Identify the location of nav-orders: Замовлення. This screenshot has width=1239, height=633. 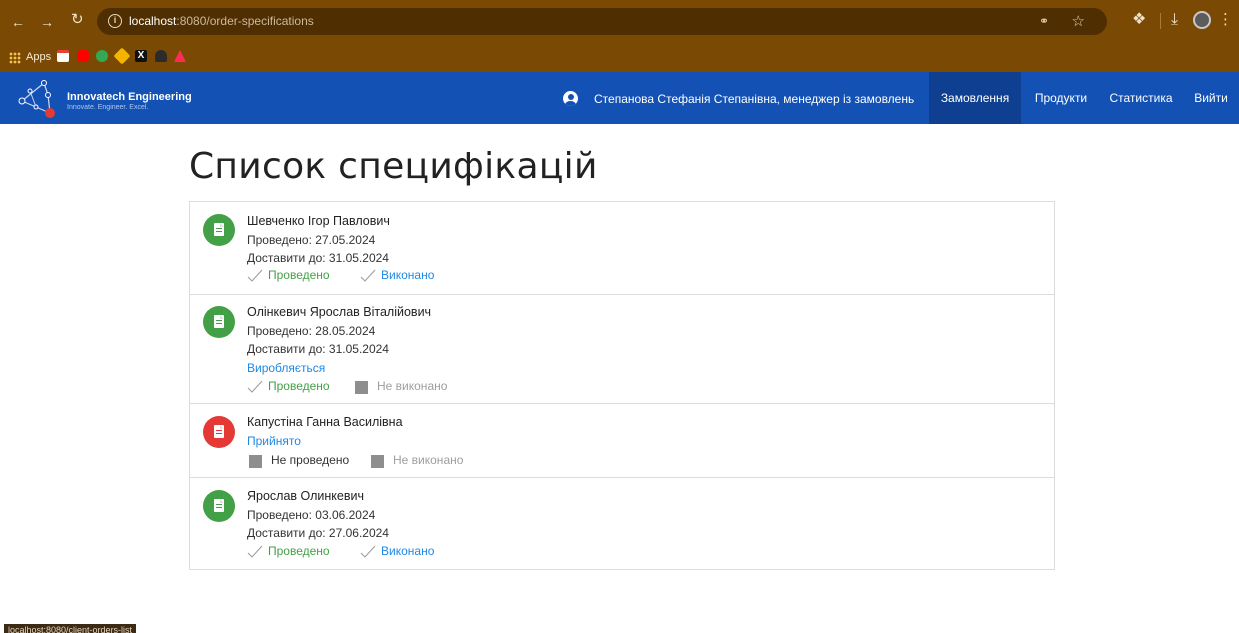
(975, 98).